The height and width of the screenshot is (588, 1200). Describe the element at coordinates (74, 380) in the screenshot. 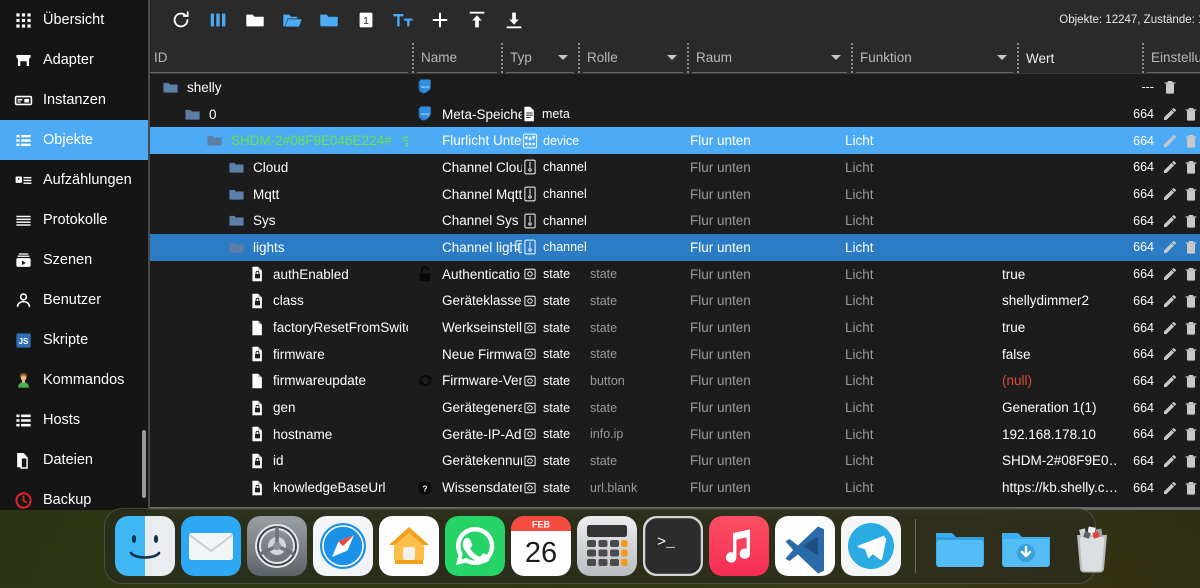

I see `sidebar-item-kommandos: Kommandos` at that location.